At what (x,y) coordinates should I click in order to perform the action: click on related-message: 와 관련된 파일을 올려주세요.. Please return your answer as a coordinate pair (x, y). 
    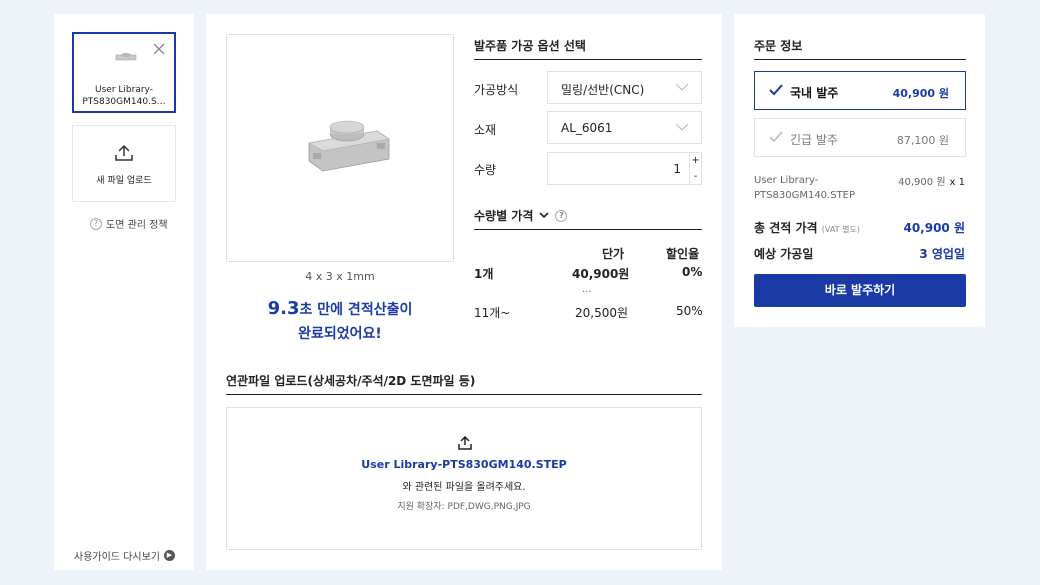
    Looking at the image, I should click on (464, 487).